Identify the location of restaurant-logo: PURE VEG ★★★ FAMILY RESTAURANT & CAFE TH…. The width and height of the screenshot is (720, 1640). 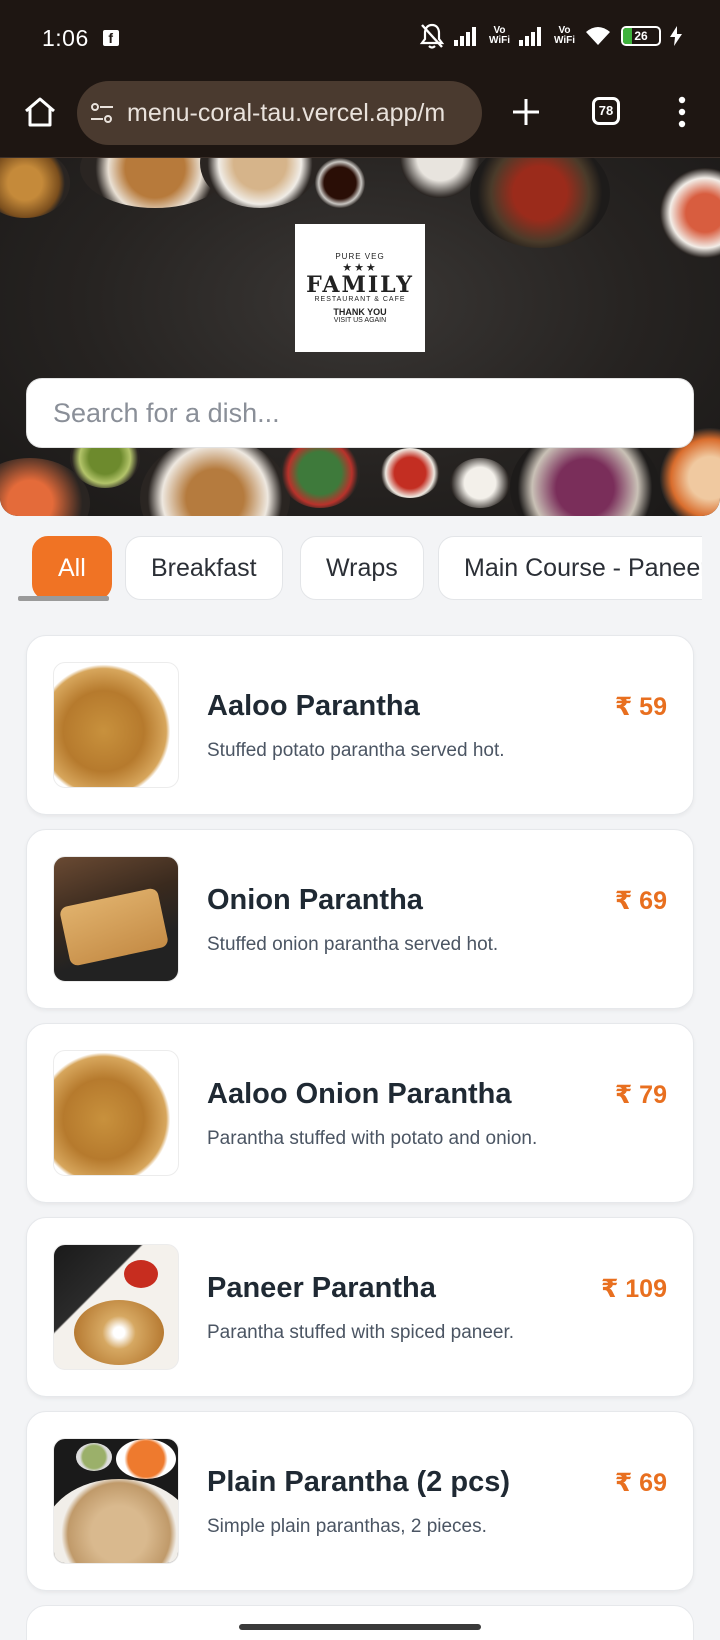
(360, 288).